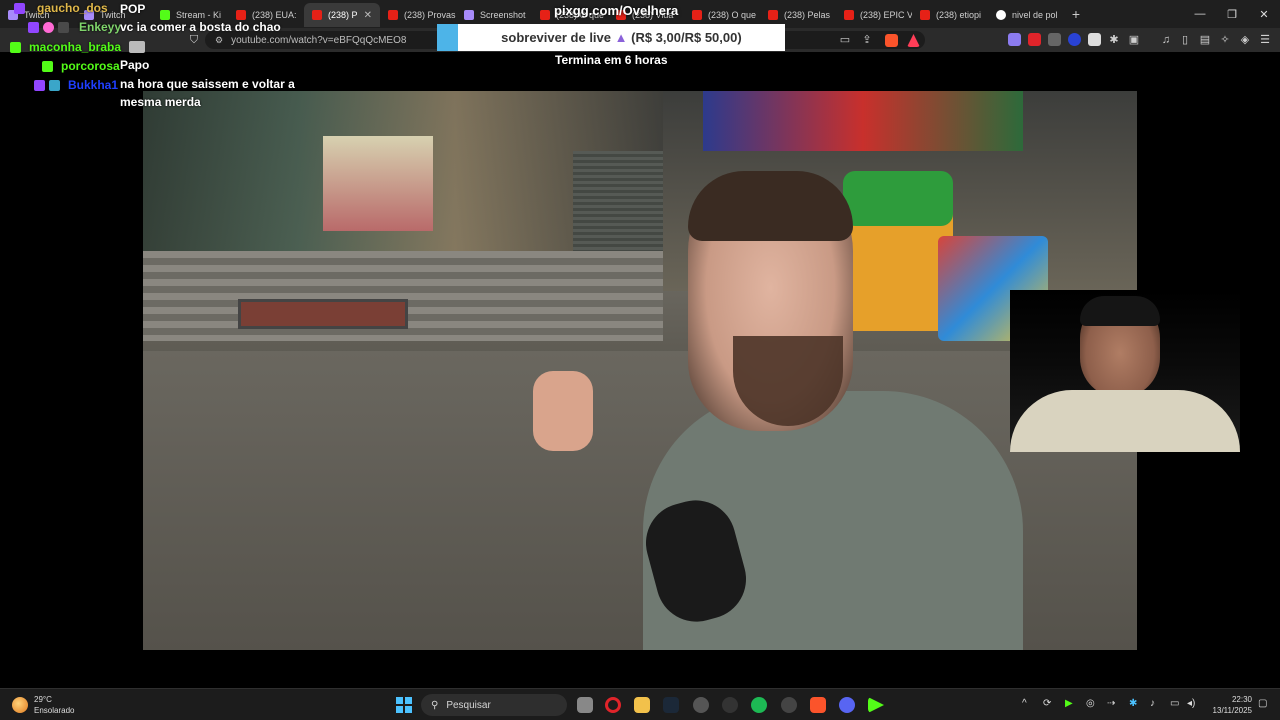 The image size is (1280, 720). What do you see at coordinates (891, 40) in the screenshot?
I see `brave-shield-icon` at bounding box center [891, 40].